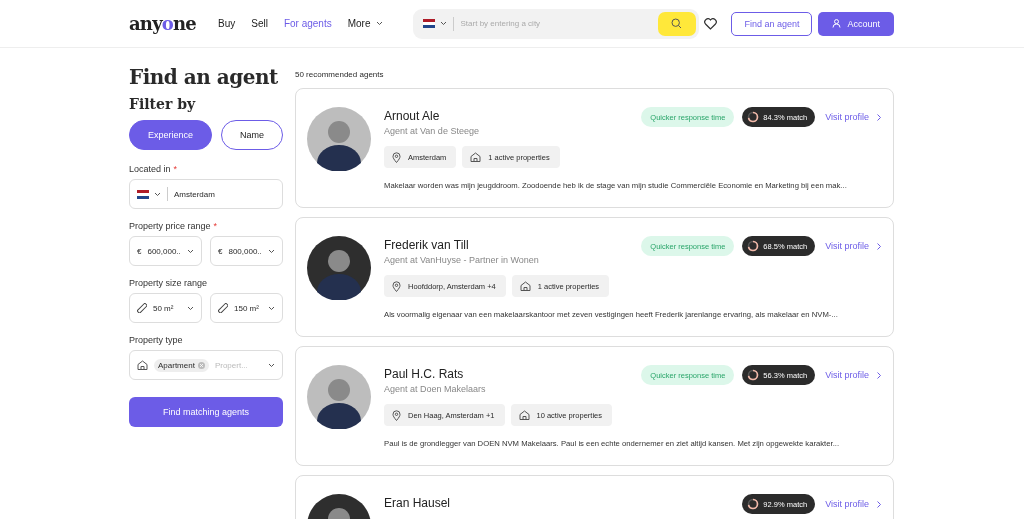  Describe the element at coordinates (171, 135) in the screenshot. I see `filter-tab: Experience` at that location.